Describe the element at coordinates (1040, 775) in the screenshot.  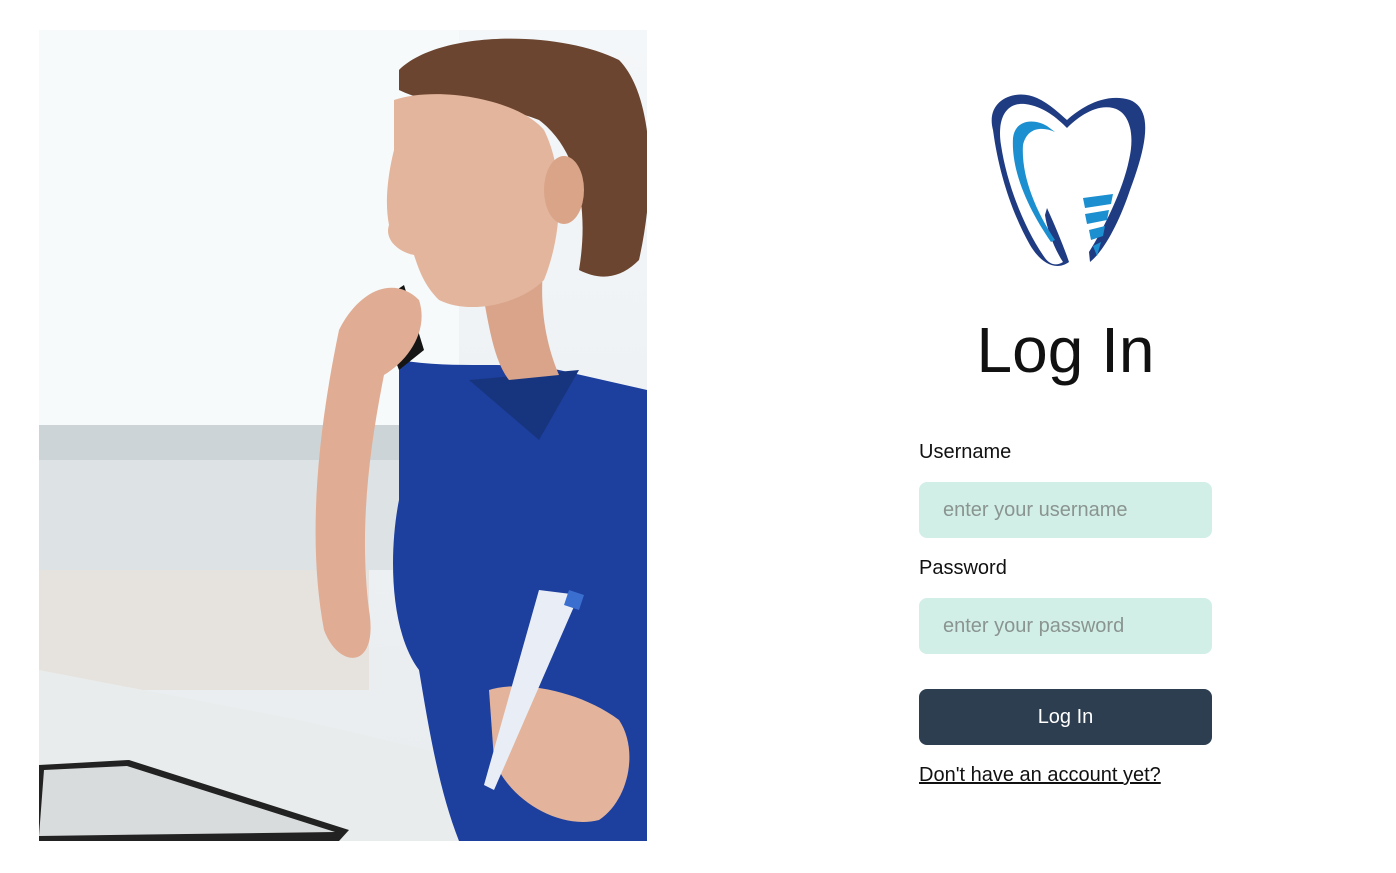
I see `signup-link: Don't have an account yet?` at that location.